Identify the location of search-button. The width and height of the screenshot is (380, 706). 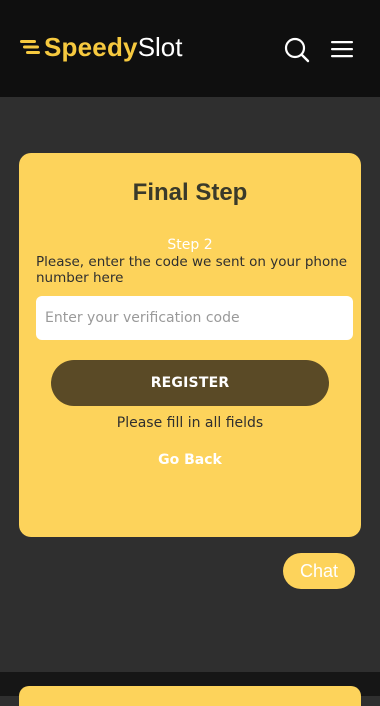
(297, 50).